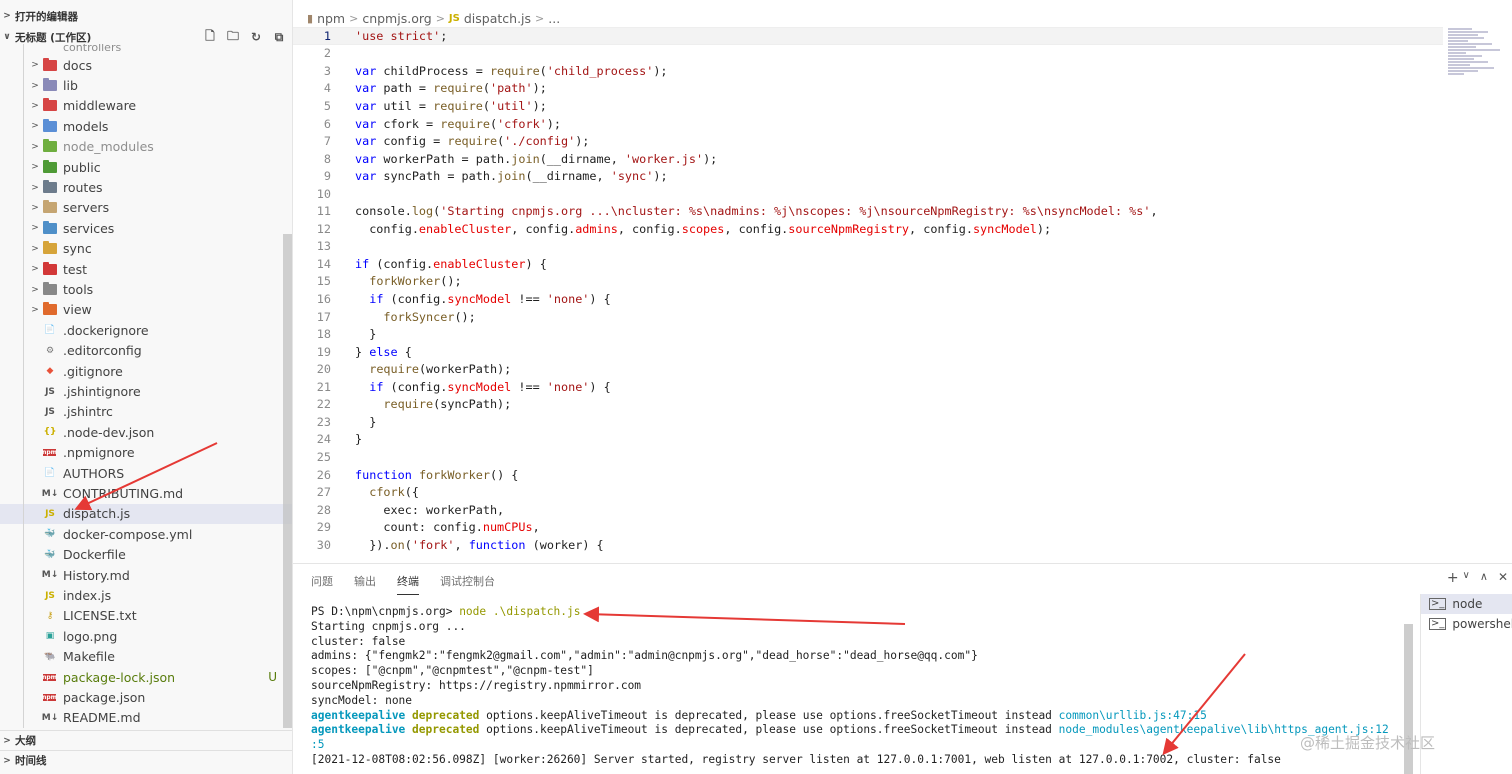  Describe the element at coordinates (868, 54) in the screenshot. I see `code-line: 2` at that location.